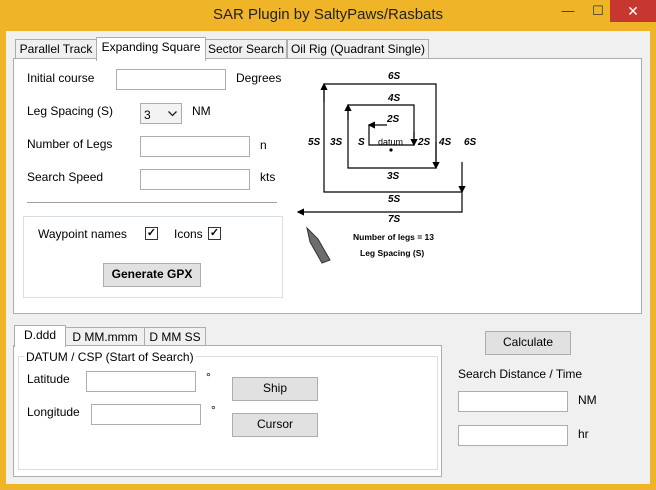  Describe the element at coordinates (633, 11) in the screenshot. I see `close-icon: ✕` at that location.